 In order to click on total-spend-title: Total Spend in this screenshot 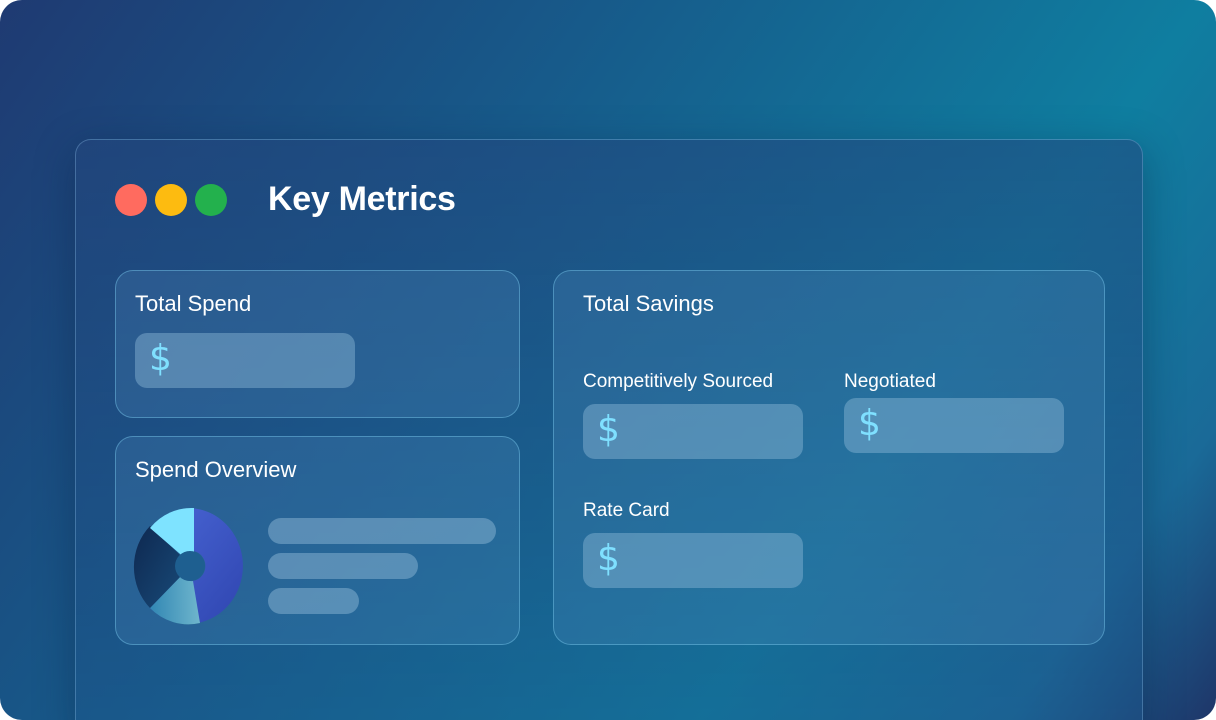, I will do `click(193, 303)`.